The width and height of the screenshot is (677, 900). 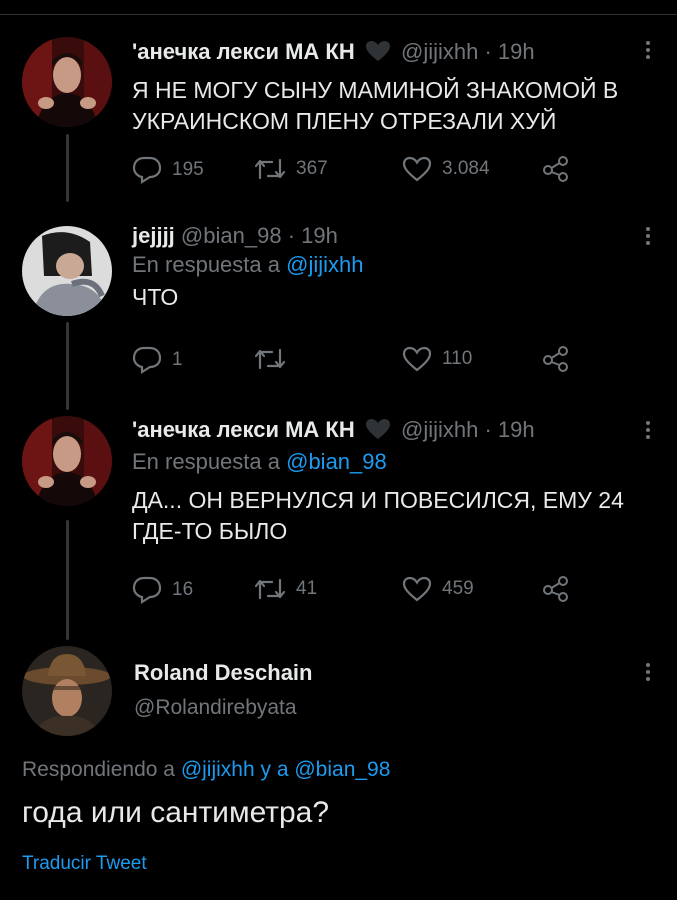 I want to click on like-button: 110, so click(x=437, y=359).